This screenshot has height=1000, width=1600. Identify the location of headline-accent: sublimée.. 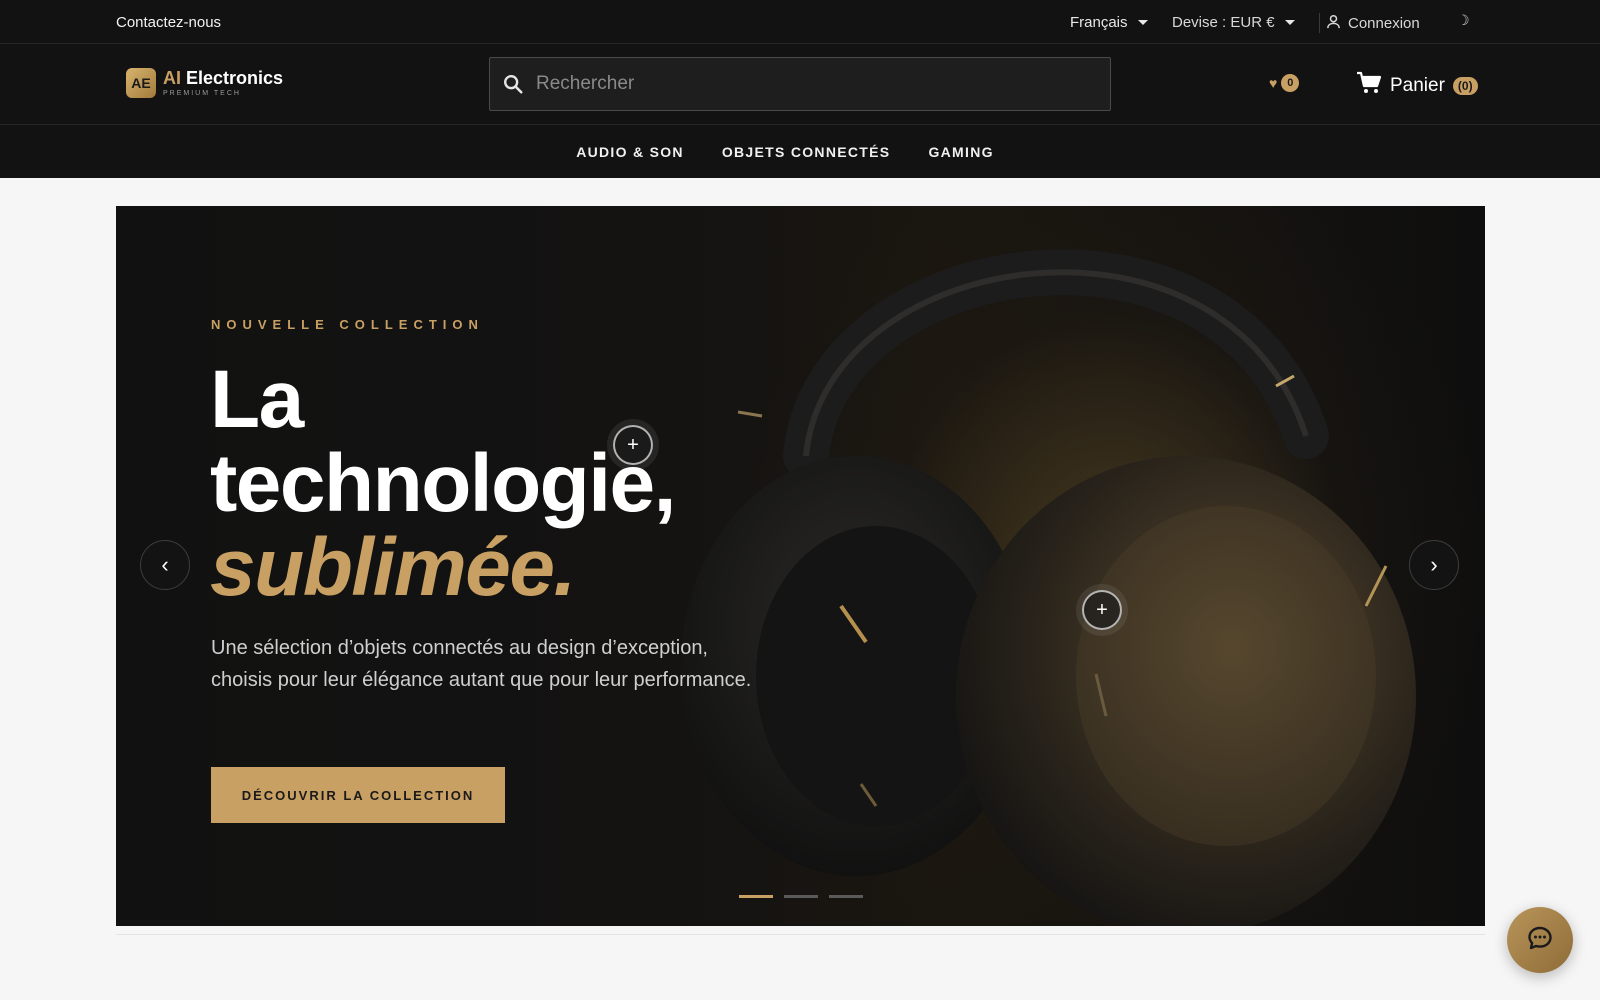
(393, 567).